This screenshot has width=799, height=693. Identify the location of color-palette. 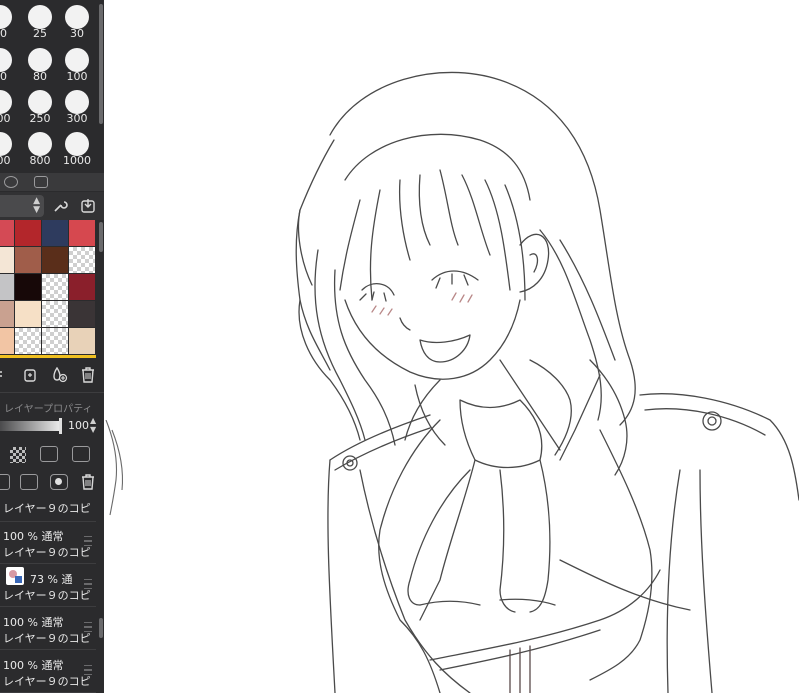
(48, 289).